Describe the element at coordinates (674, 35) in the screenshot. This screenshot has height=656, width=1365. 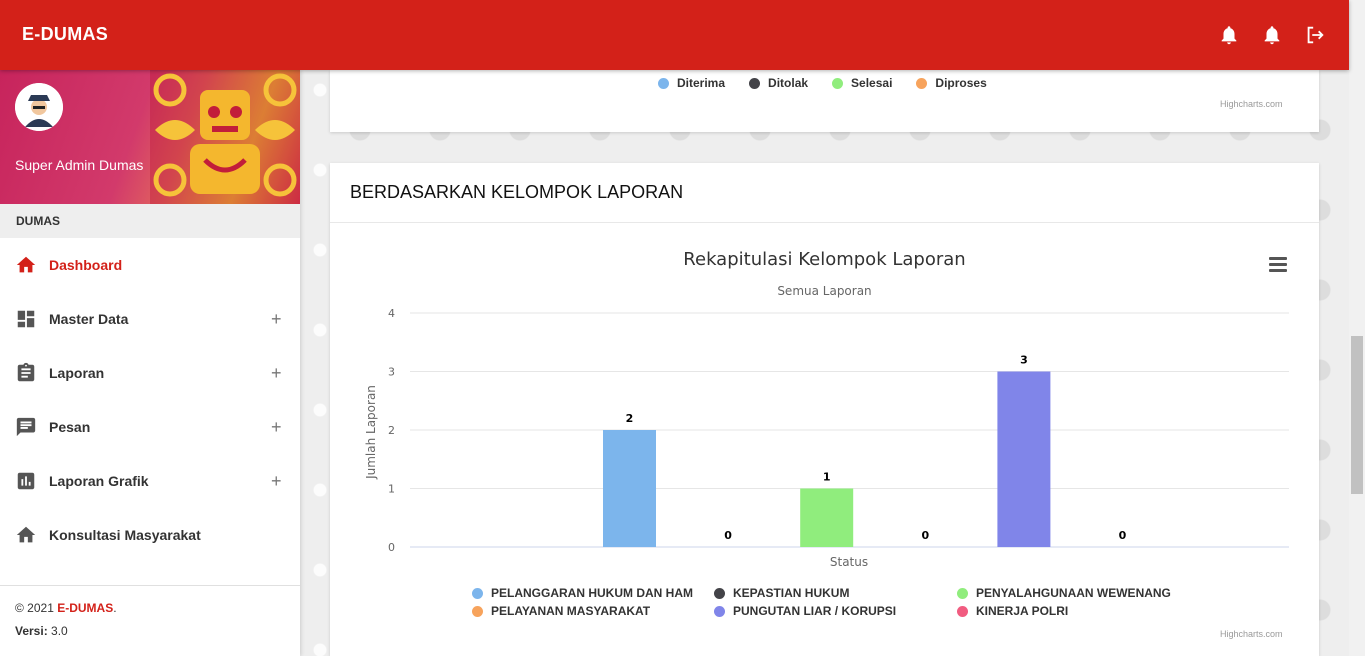
I see `top-navbar: E-DUMAS` at that location.